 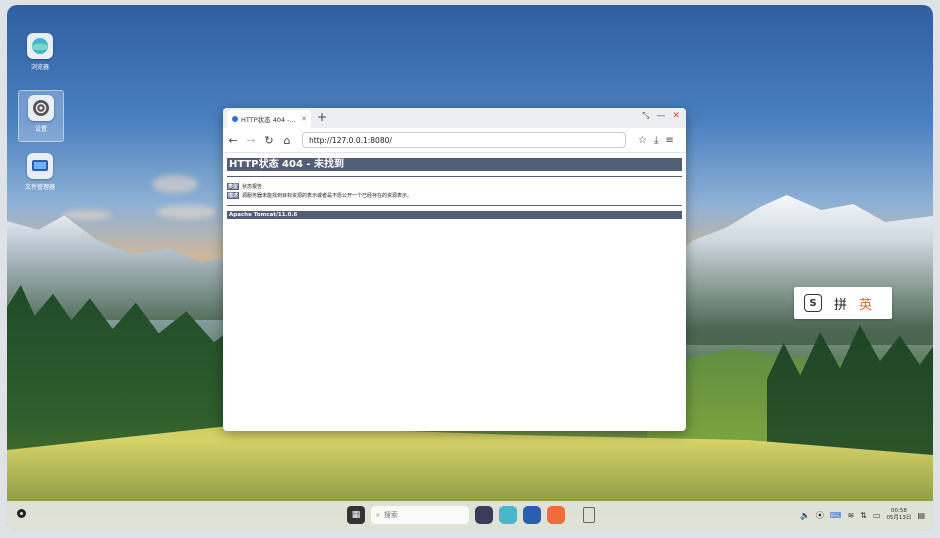 What do you see at coordinates (252, 187) in the screenshot?
I see `type-value: 状态报告` at bounding box center [252, 187].